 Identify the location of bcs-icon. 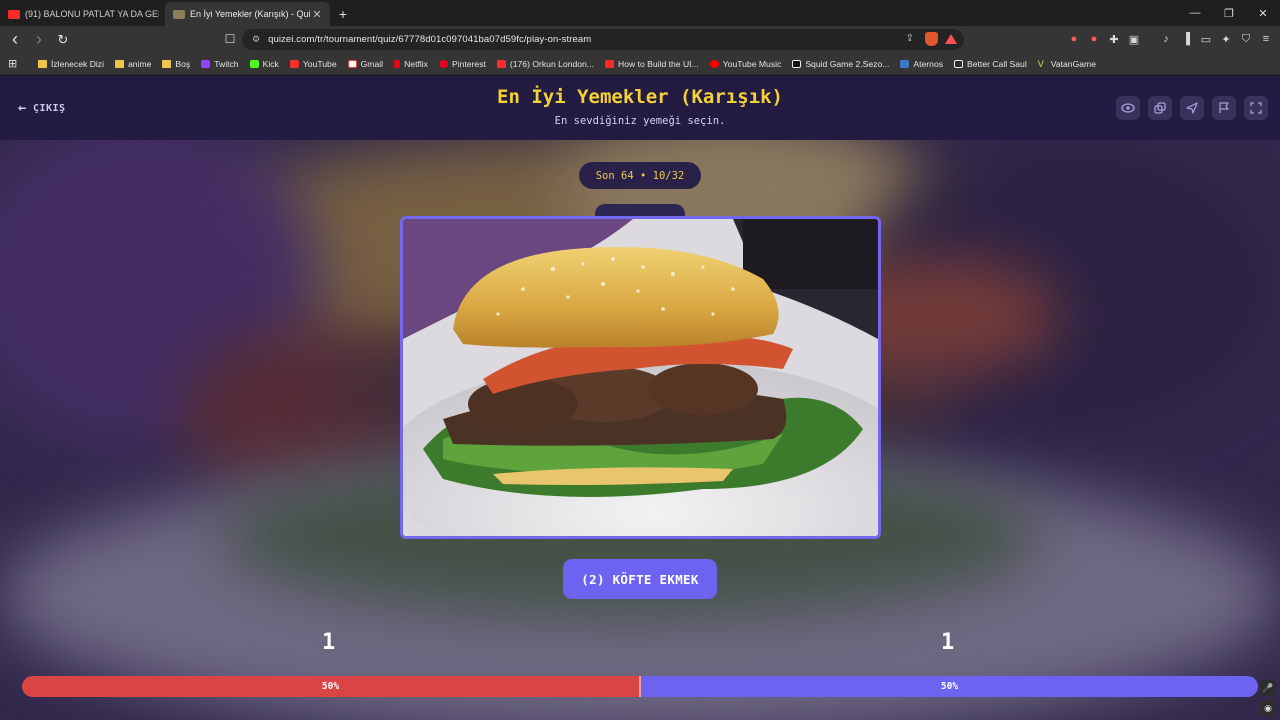
(959, 63).